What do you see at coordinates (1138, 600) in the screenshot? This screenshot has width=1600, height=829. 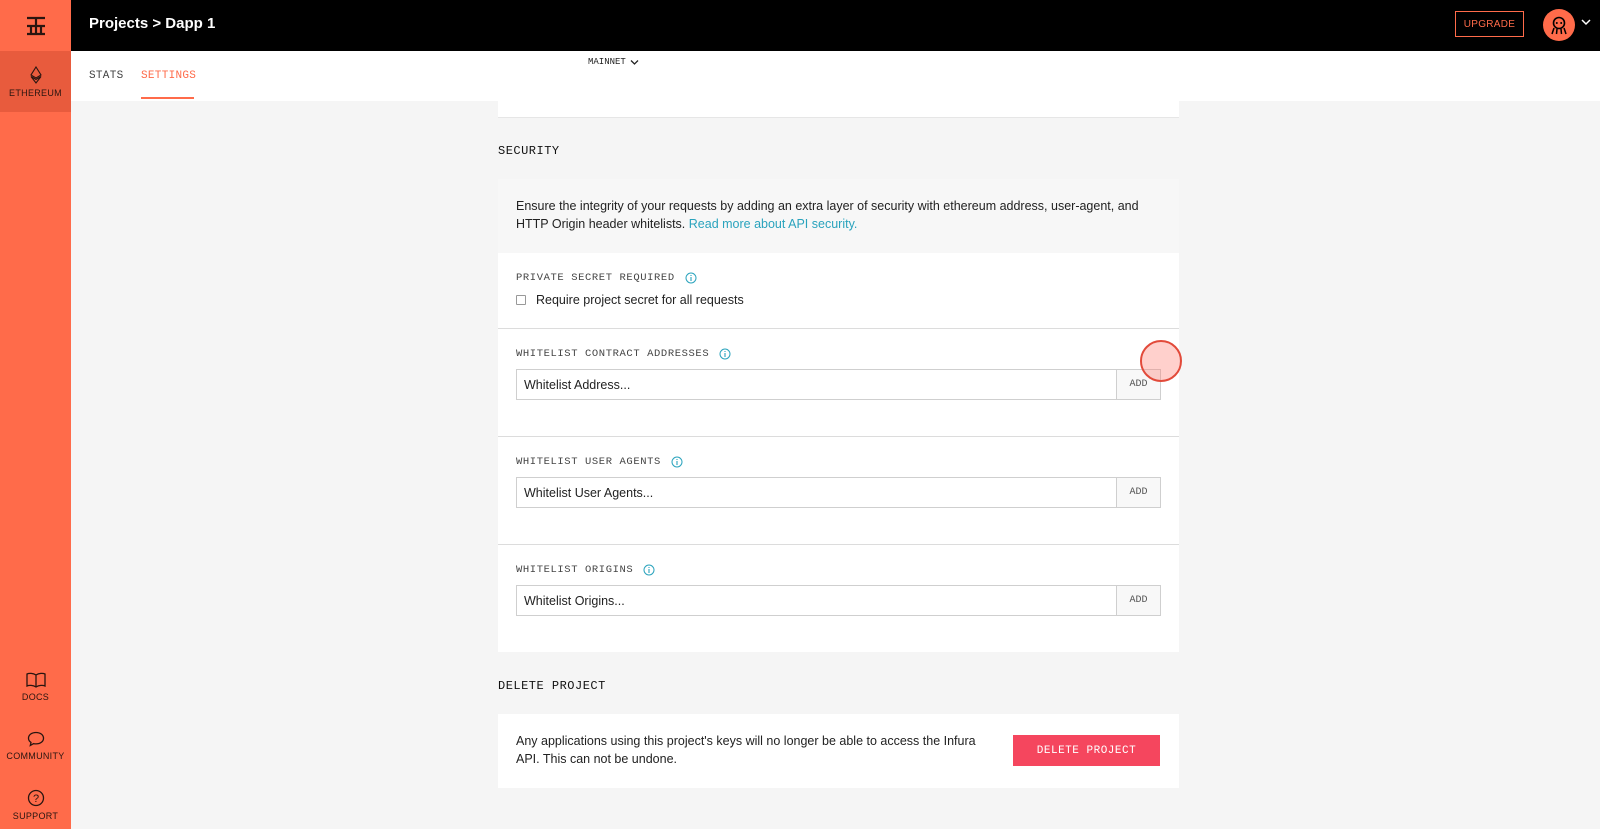 I see `add-origin-button: ADD` at bounding box center [1138, 600].